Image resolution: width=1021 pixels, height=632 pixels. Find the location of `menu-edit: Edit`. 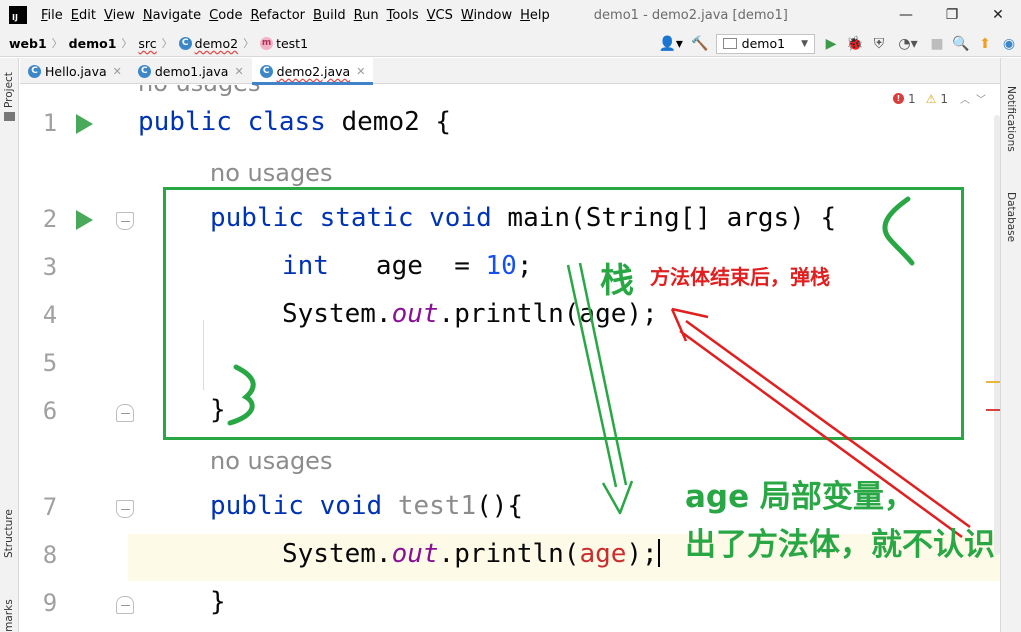

menu-edit: Edit is located at coordinates (83, 15).